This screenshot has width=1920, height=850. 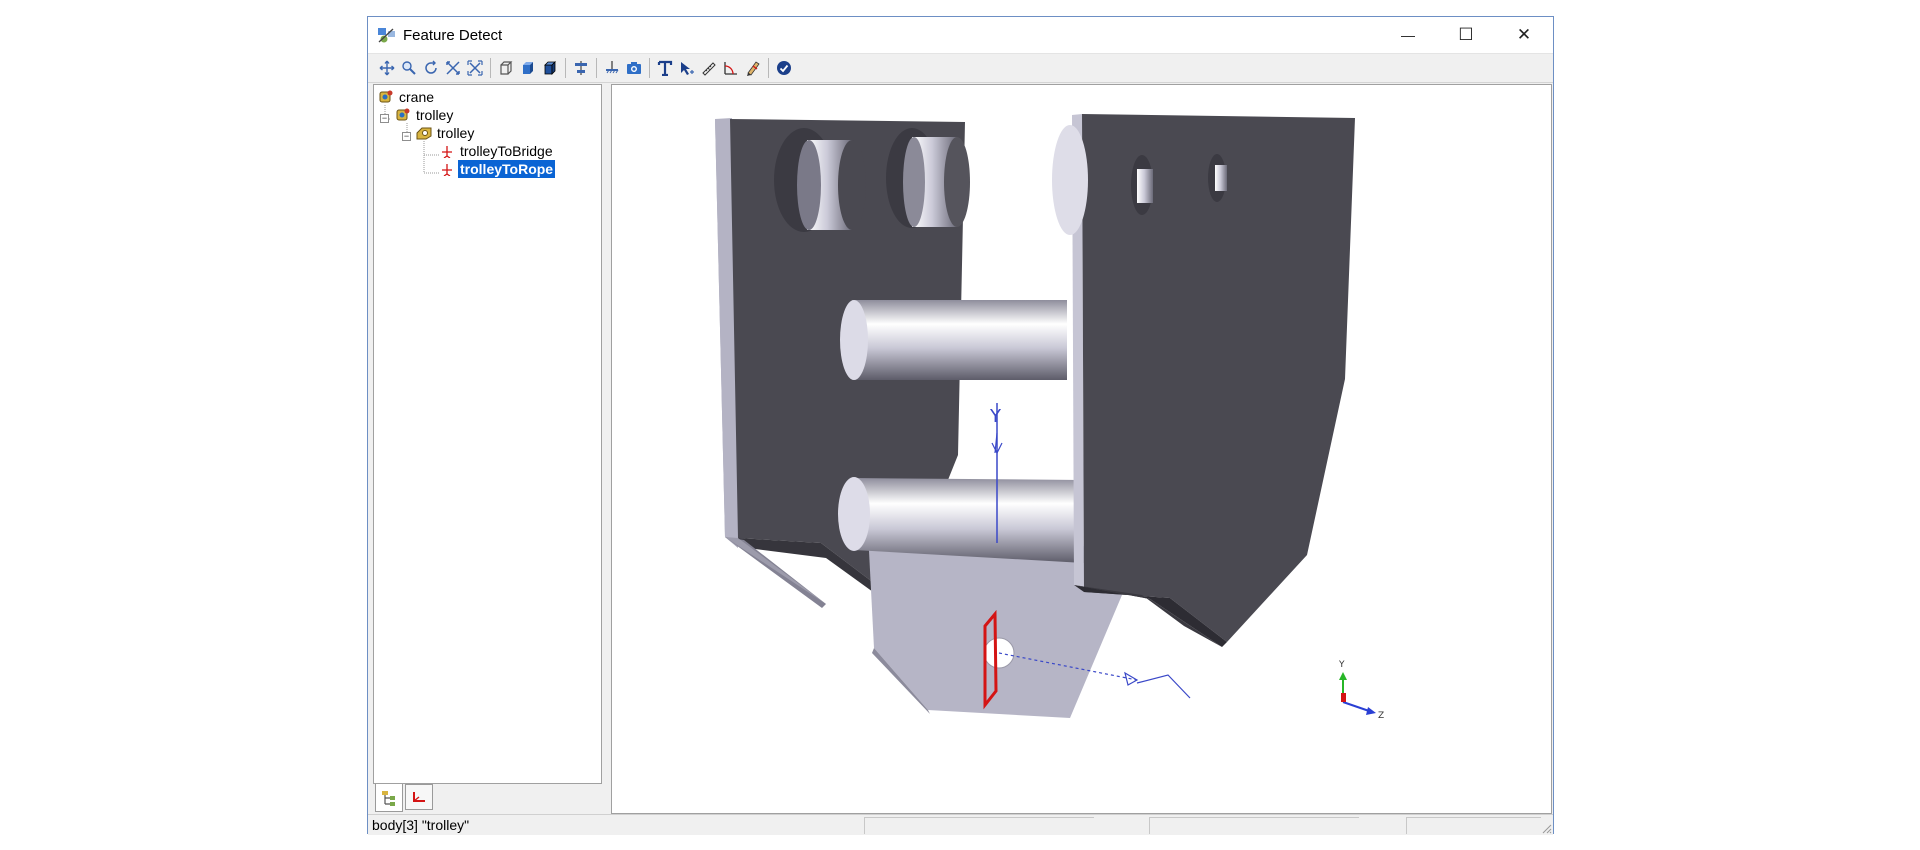 I want to click on close-icon: ✕, so click(x=1524, y=34).